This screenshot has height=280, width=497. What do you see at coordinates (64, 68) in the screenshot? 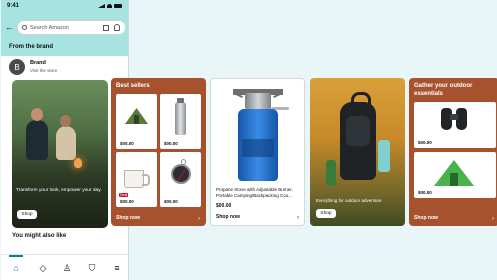
I see `brand-row: B Brand Visit the store` at bounding box center [64, 68].